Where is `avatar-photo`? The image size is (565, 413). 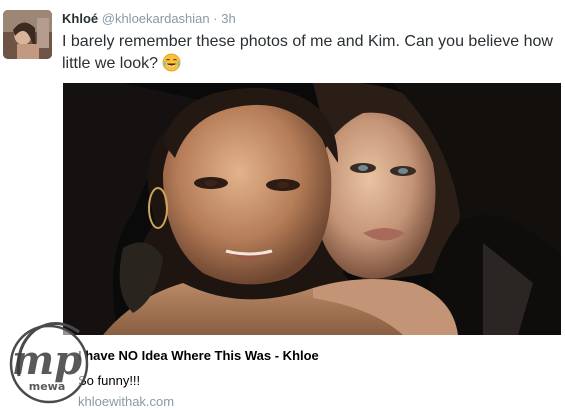 avatar-photo is located at coordinates (27, 34).